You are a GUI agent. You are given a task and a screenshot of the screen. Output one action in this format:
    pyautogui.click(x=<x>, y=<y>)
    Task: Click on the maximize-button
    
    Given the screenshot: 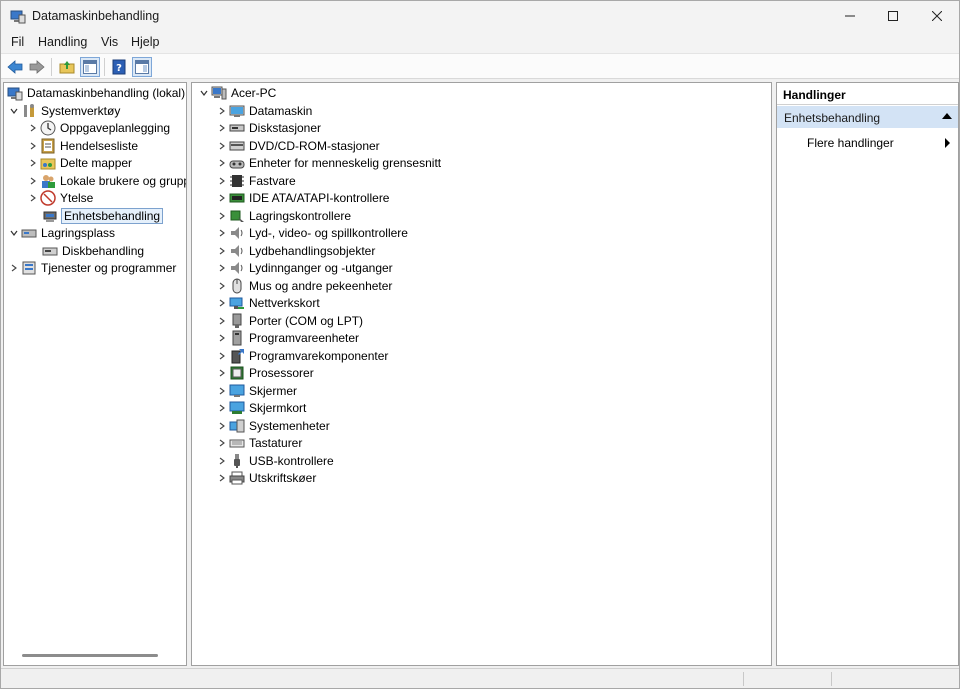 What is the action you would take?
    pyautogui.click(x=893, y=16)
    